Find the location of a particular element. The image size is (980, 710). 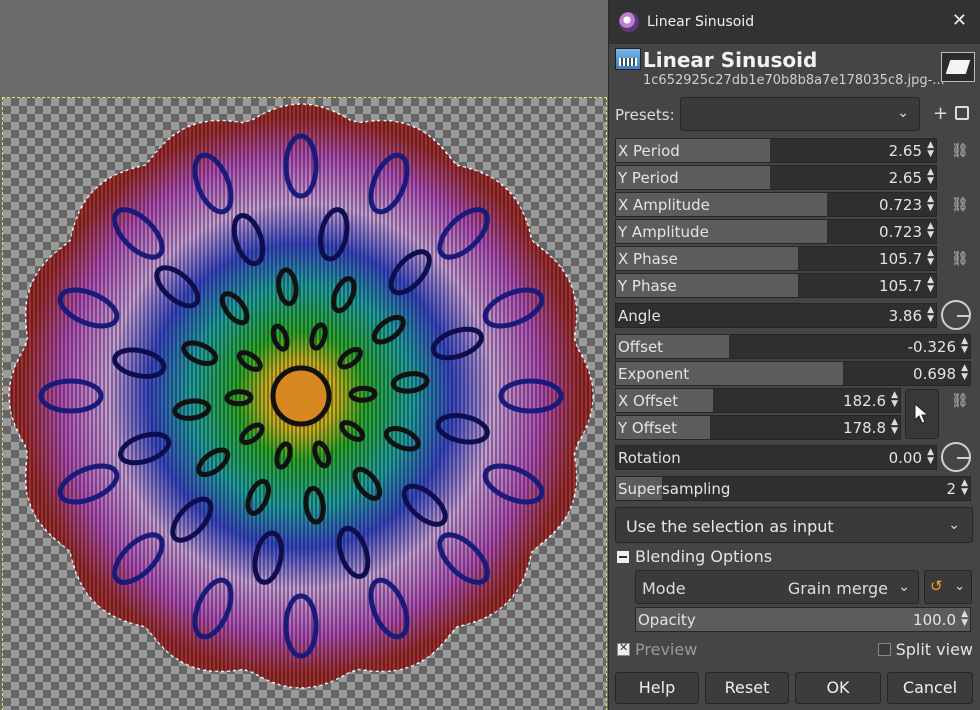

mode-label: Mode is located at coordinates (664, 588).